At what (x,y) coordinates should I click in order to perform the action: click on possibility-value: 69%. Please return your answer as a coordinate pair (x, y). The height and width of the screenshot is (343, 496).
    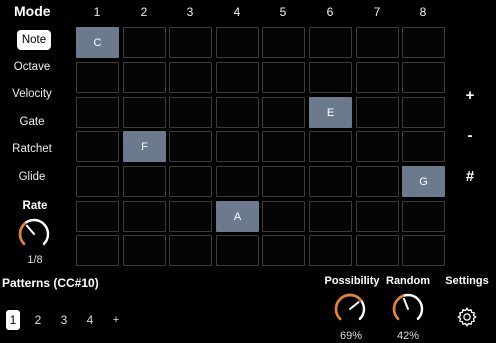
    Looking at the image, I should click on (351, 336).